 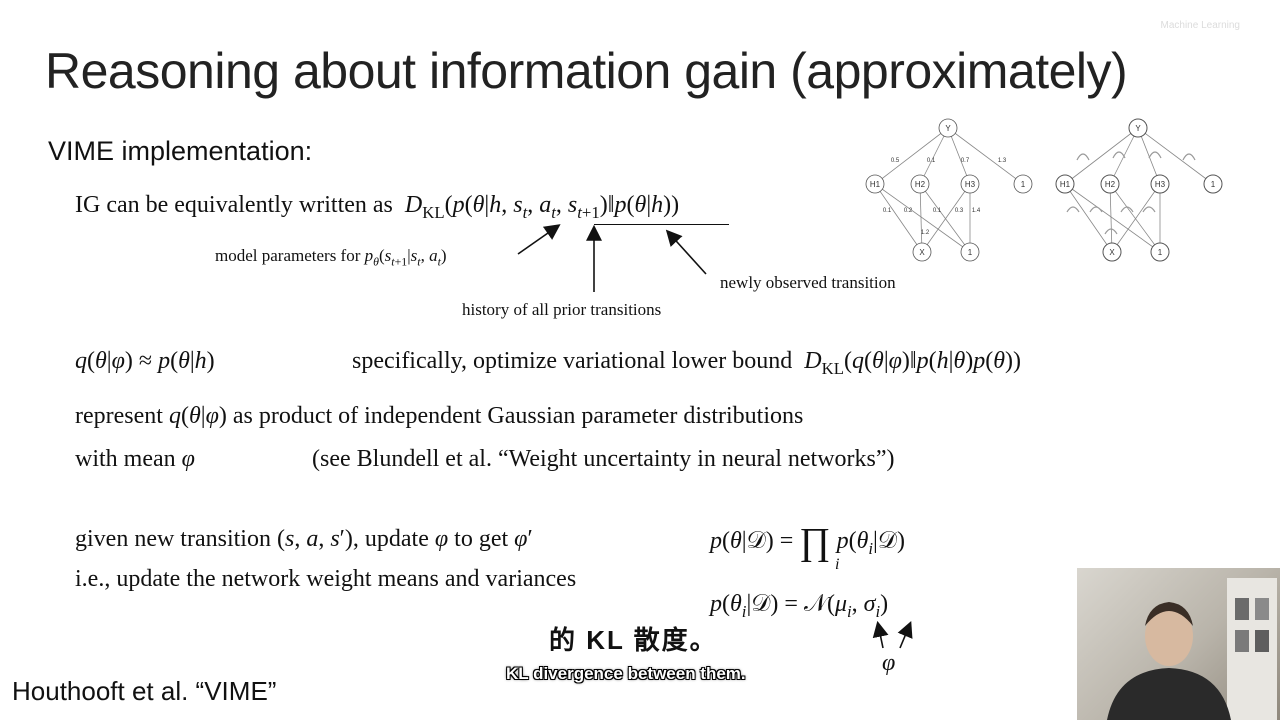 I want to click on right-node-label: H1, so click(x=1065, y=184).